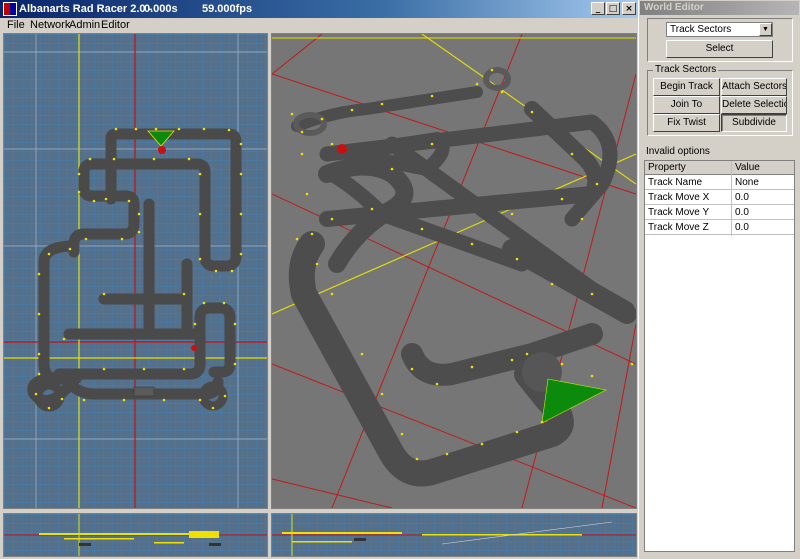 Image resolution: width=800 pixels, height=559 pixels. Describe the element at coordinates (686, 69) in the screenshot. I see `track-sectors-group-label: Track Sectors` at that location.